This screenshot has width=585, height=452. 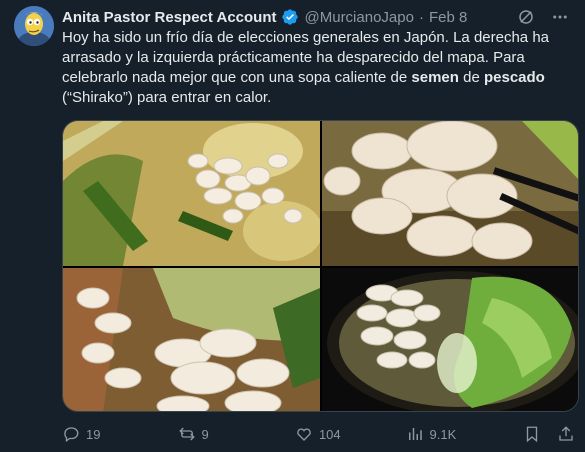 I want to click on avatar, so click(x=34, y=26).